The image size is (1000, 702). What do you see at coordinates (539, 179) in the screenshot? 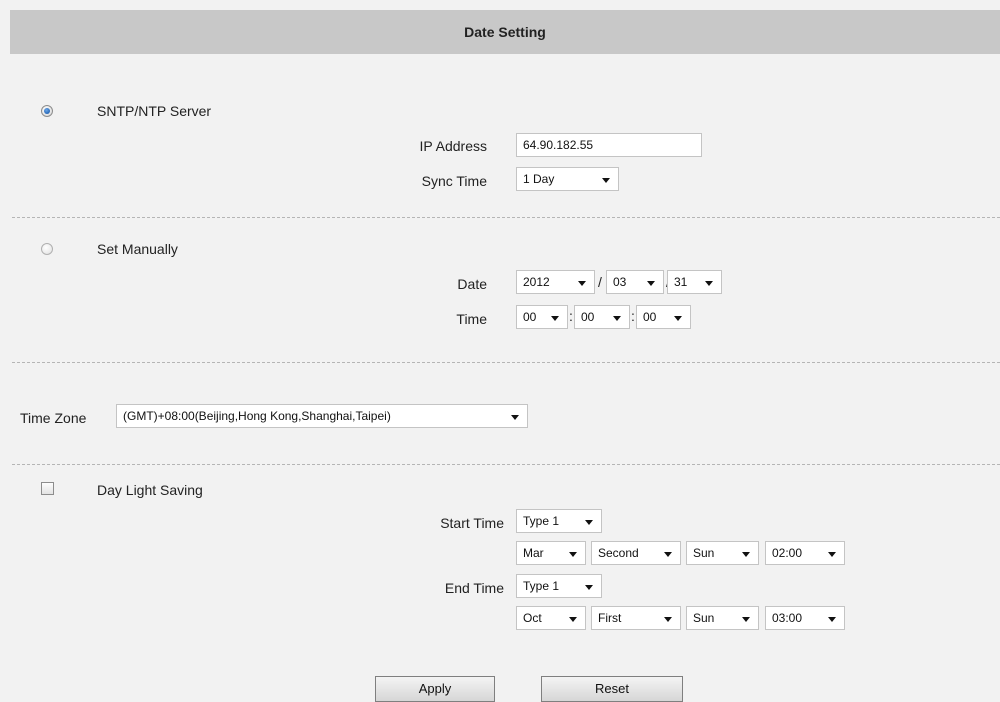
I see `sync-time-value: 1 Day` at bounding box center [539, 179].